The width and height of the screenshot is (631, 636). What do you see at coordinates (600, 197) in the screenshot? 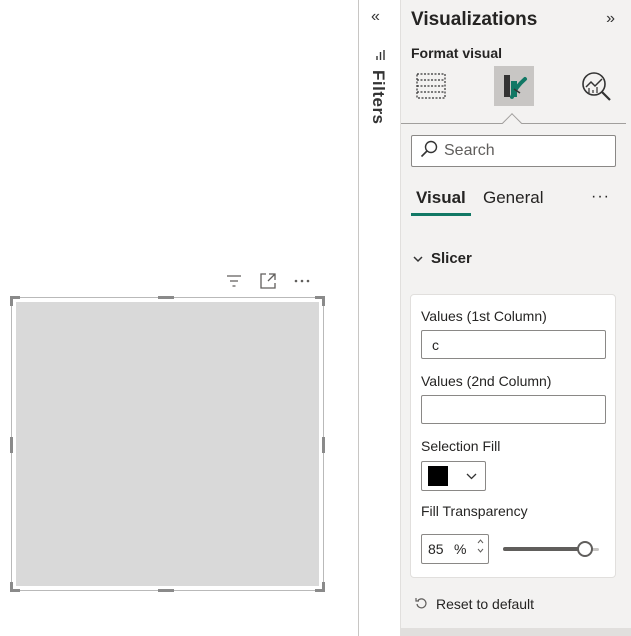
I see `more-options-button: ···` at bounding box center [600, 197].